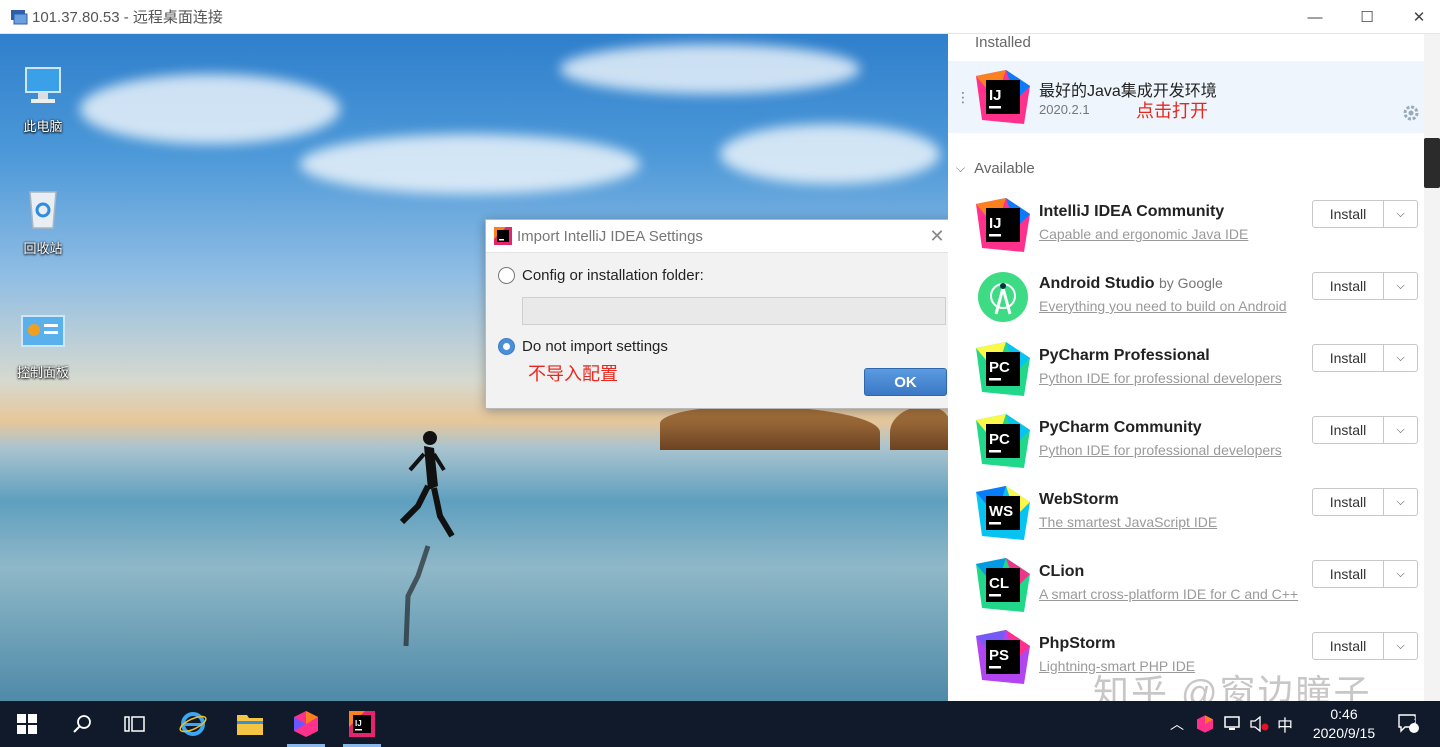 The image size is (1440, 747). What do you see at coordinates (1003, 97) in the screenshot?
I see `intellij-idea-logo: IJ` at bounding box center [1003, 97].